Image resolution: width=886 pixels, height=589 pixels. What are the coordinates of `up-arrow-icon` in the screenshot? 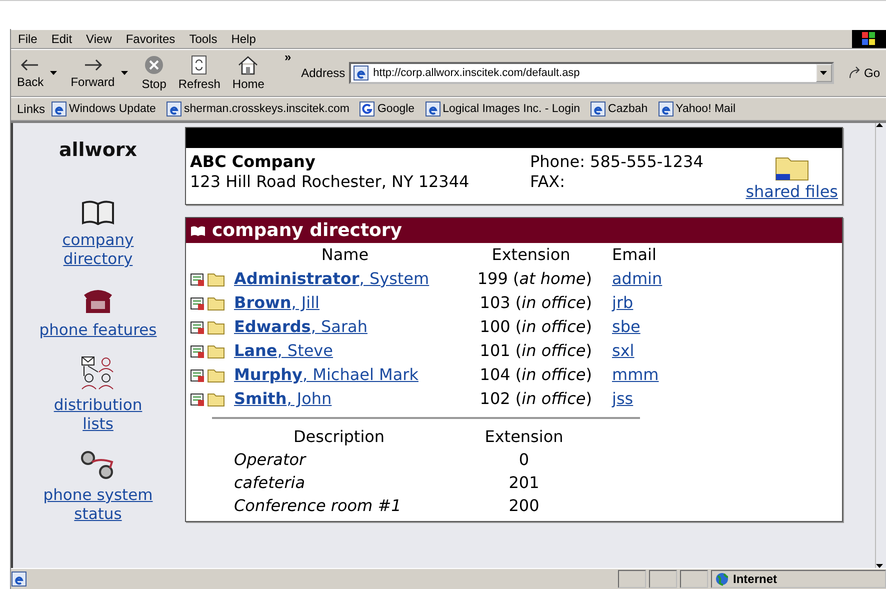 It's located at (879, 125).